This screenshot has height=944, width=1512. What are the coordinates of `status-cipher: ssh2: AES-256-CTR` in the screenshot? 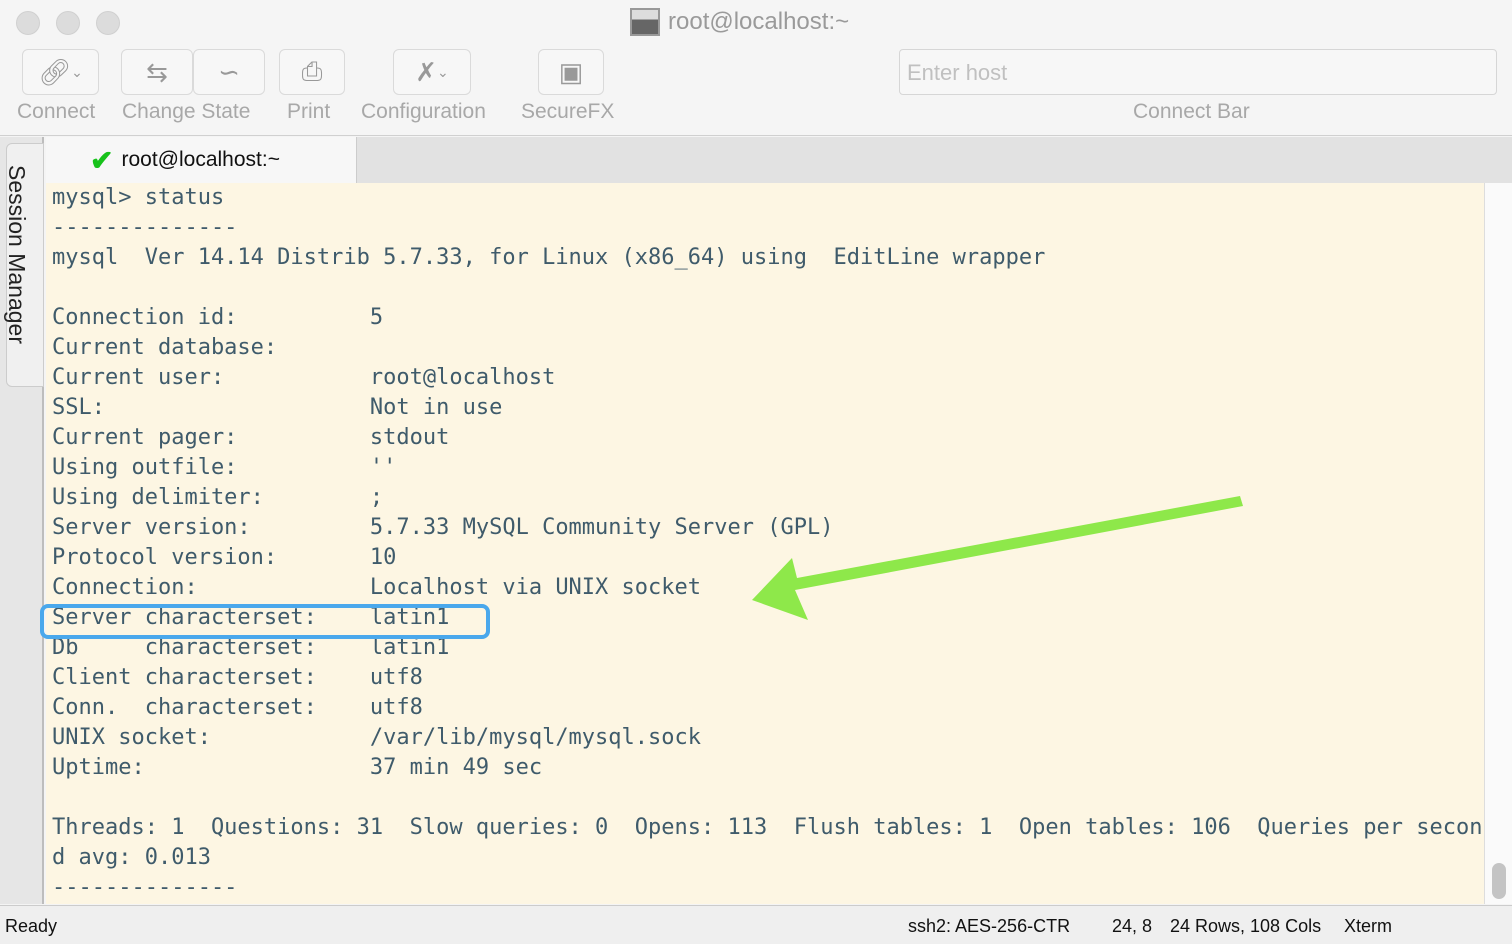 It's located at (989, 926).